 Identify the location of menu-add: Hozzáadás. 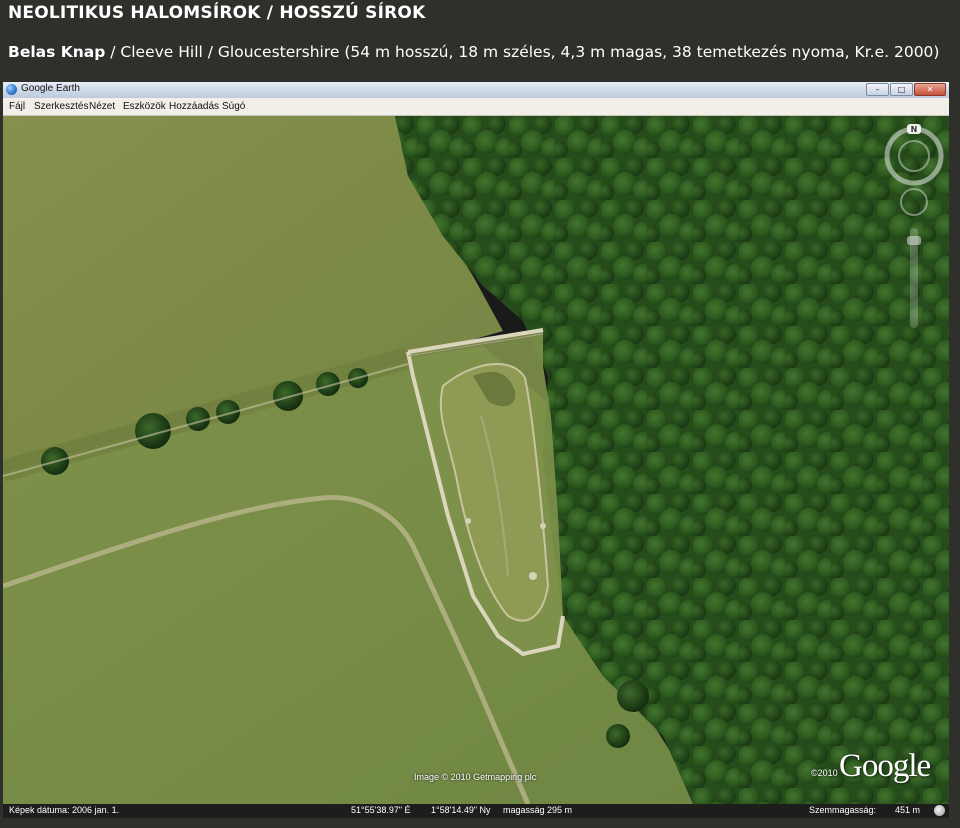
(194, 106).